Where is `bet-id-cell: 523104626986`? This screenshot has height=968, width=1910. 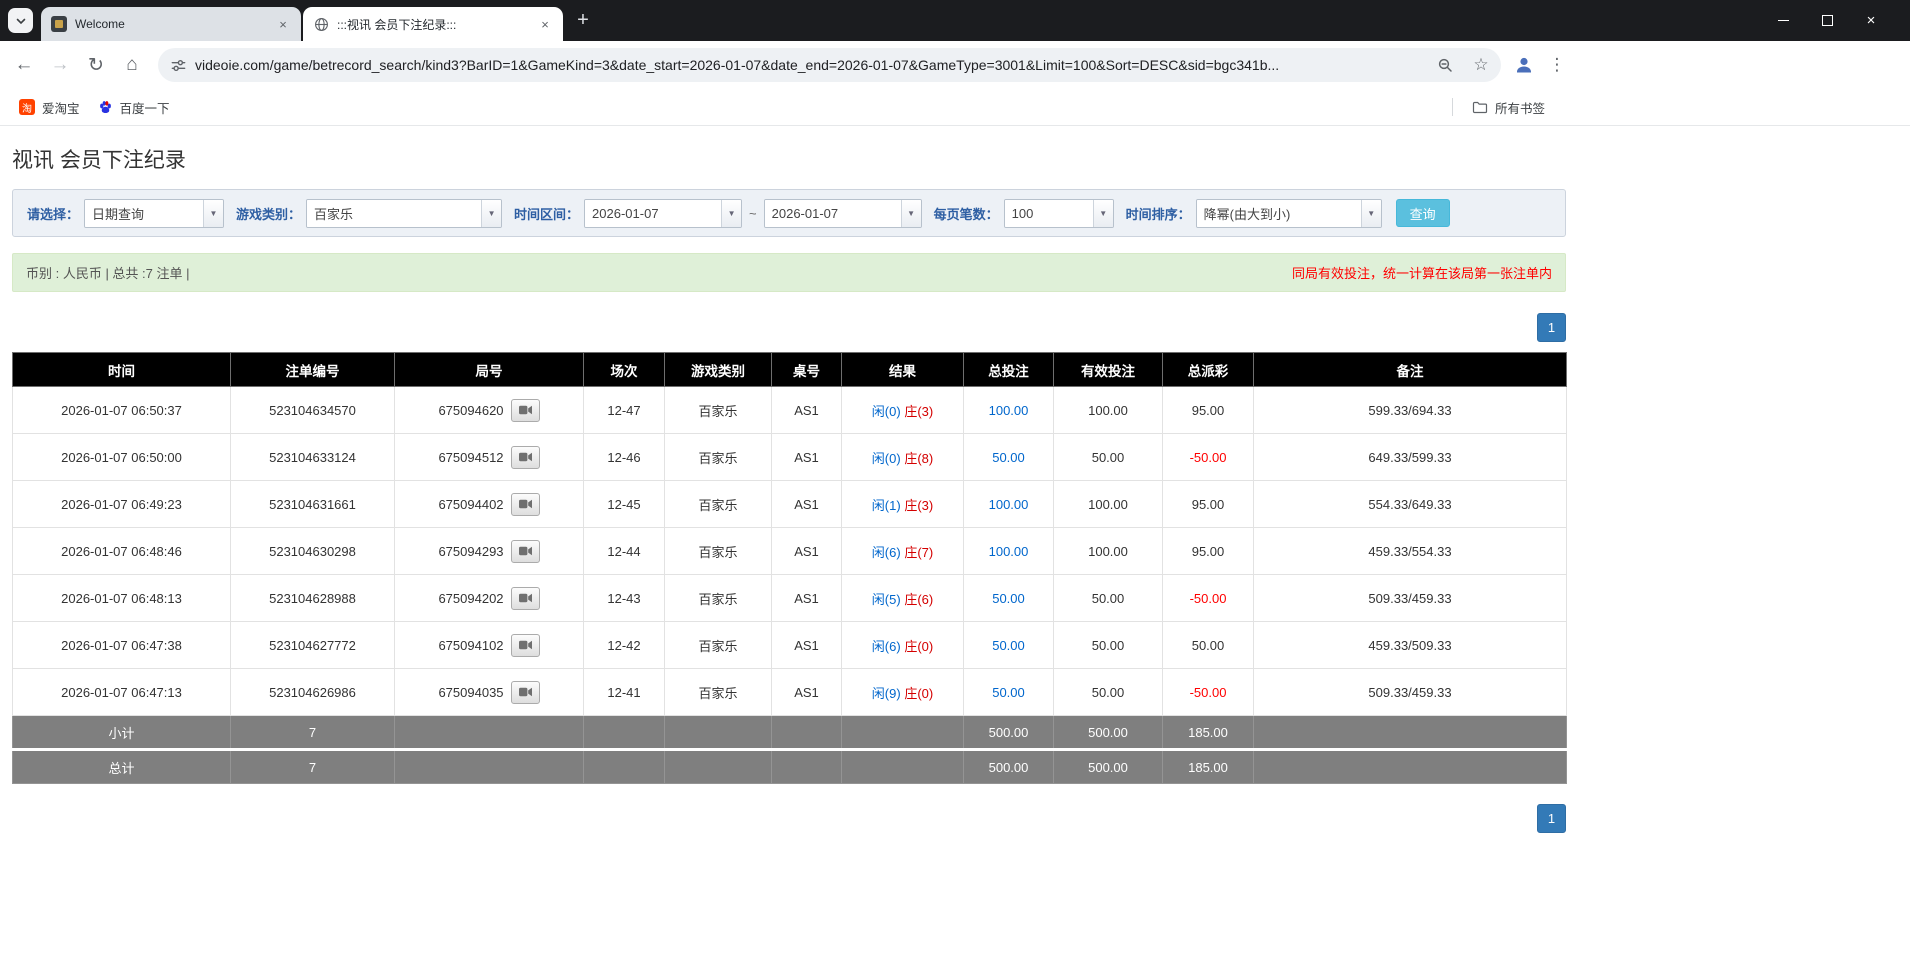 bet-id-cell: 523104626986 is located at coordinates (312, 692).